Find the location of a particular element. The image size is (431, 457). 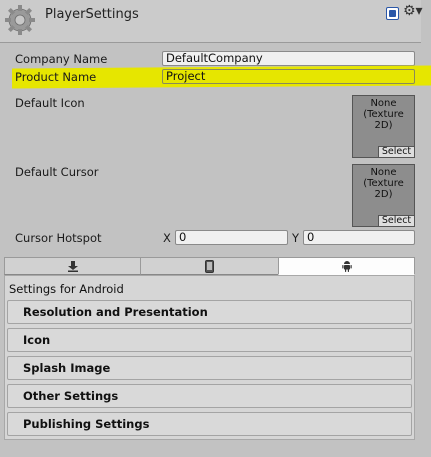

default-cursor-texture-slot: None (Texture 2D) Select is located at coordinates (383, 195).